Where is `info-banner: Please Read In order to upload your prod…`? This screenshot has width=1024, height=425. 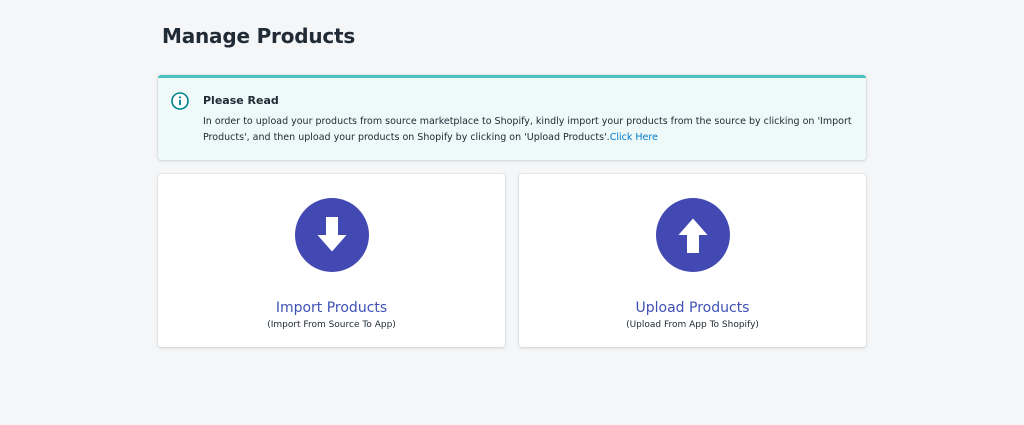 info-banner: Please Read In order to upload your prod… is located at coordinates (512, 117).